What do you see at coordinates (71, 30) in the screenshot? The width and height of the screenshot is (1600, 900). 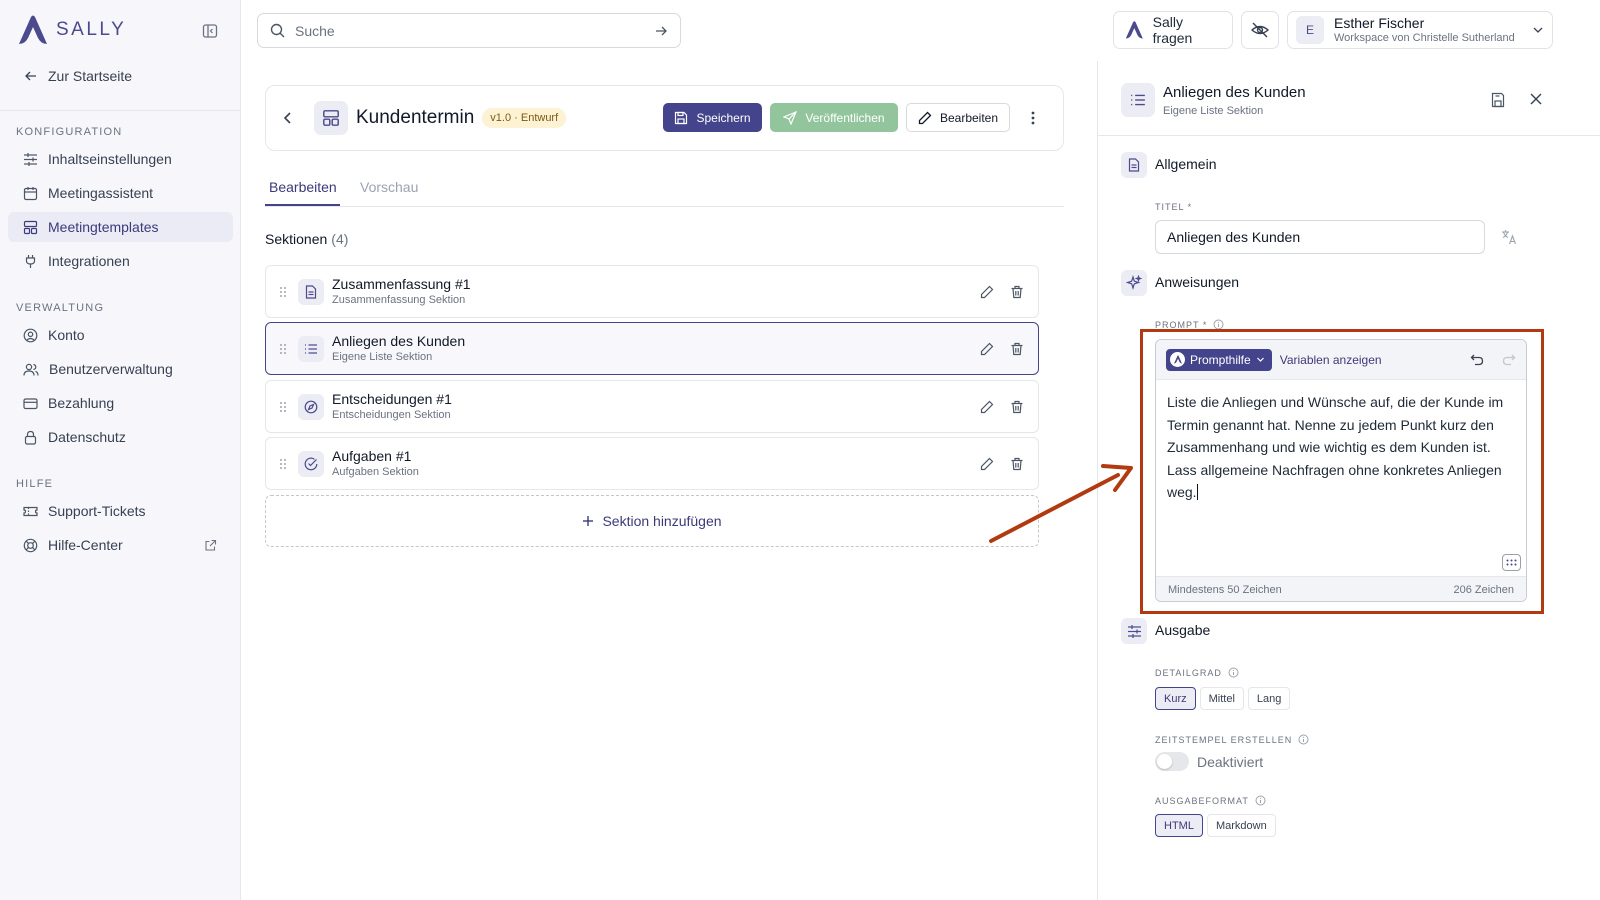 I see `sally-logo: SALLY` at bounding box center [71, 30].